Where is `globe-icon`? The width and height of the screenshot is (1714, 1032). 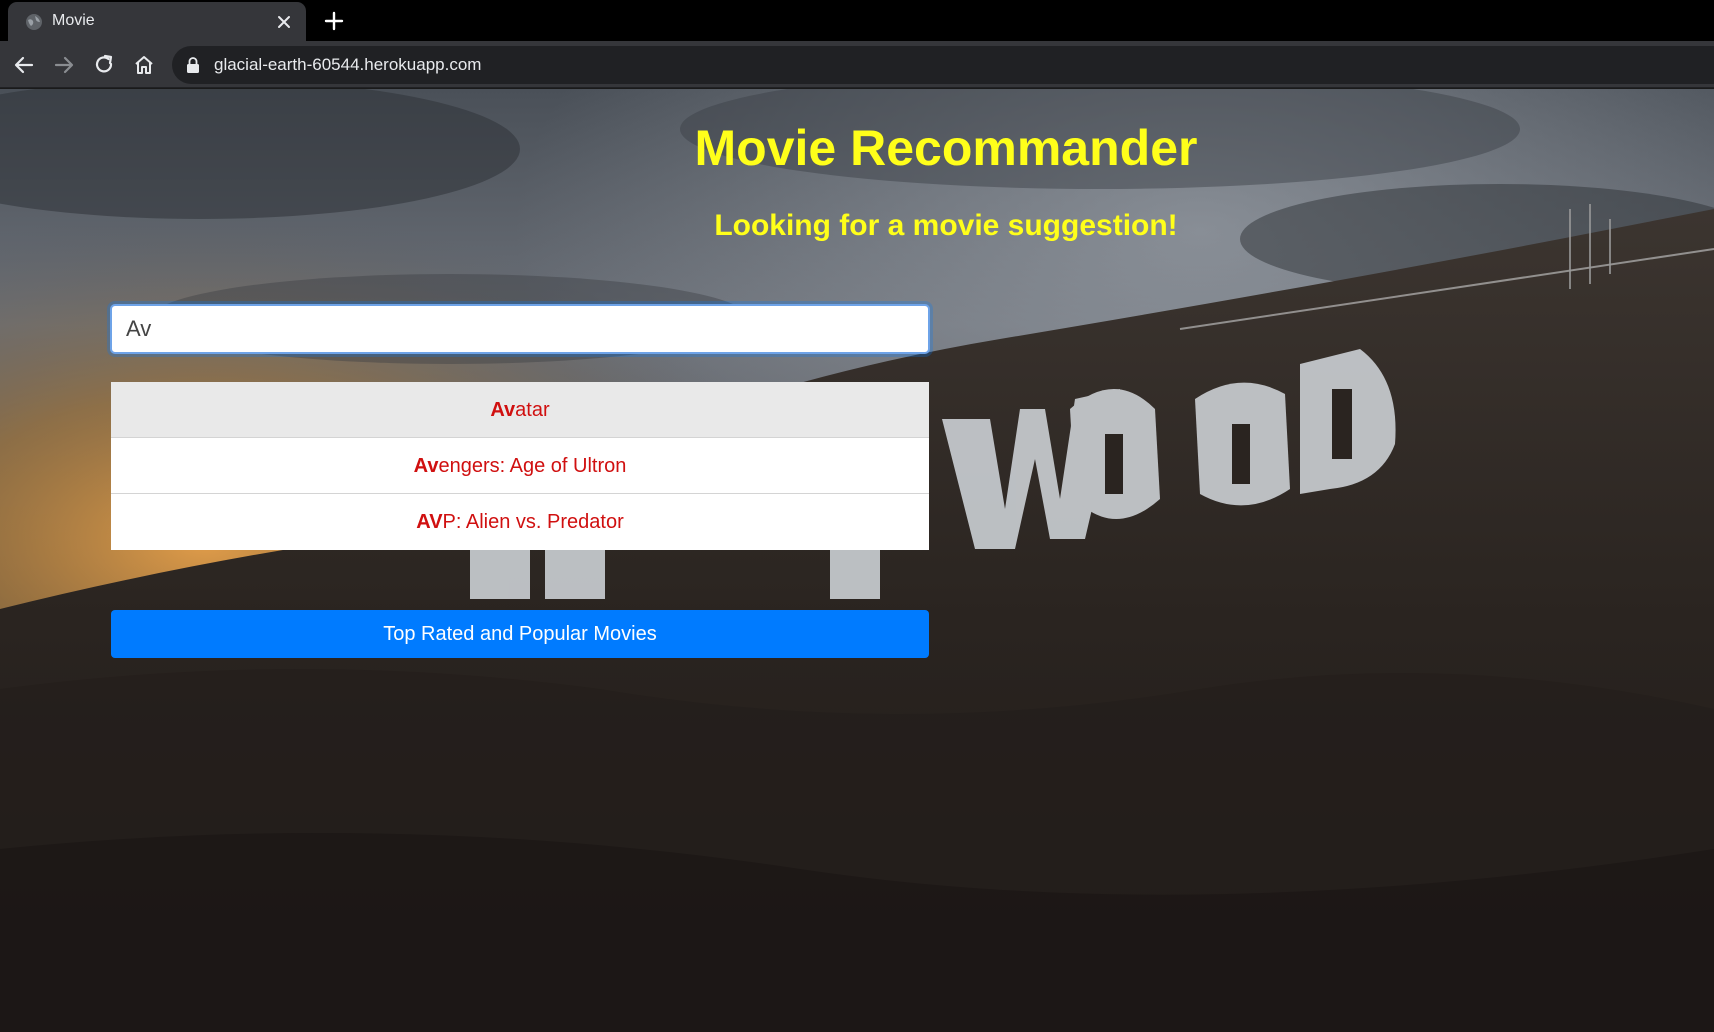 globe-icon is located at coordinates (34, 22).